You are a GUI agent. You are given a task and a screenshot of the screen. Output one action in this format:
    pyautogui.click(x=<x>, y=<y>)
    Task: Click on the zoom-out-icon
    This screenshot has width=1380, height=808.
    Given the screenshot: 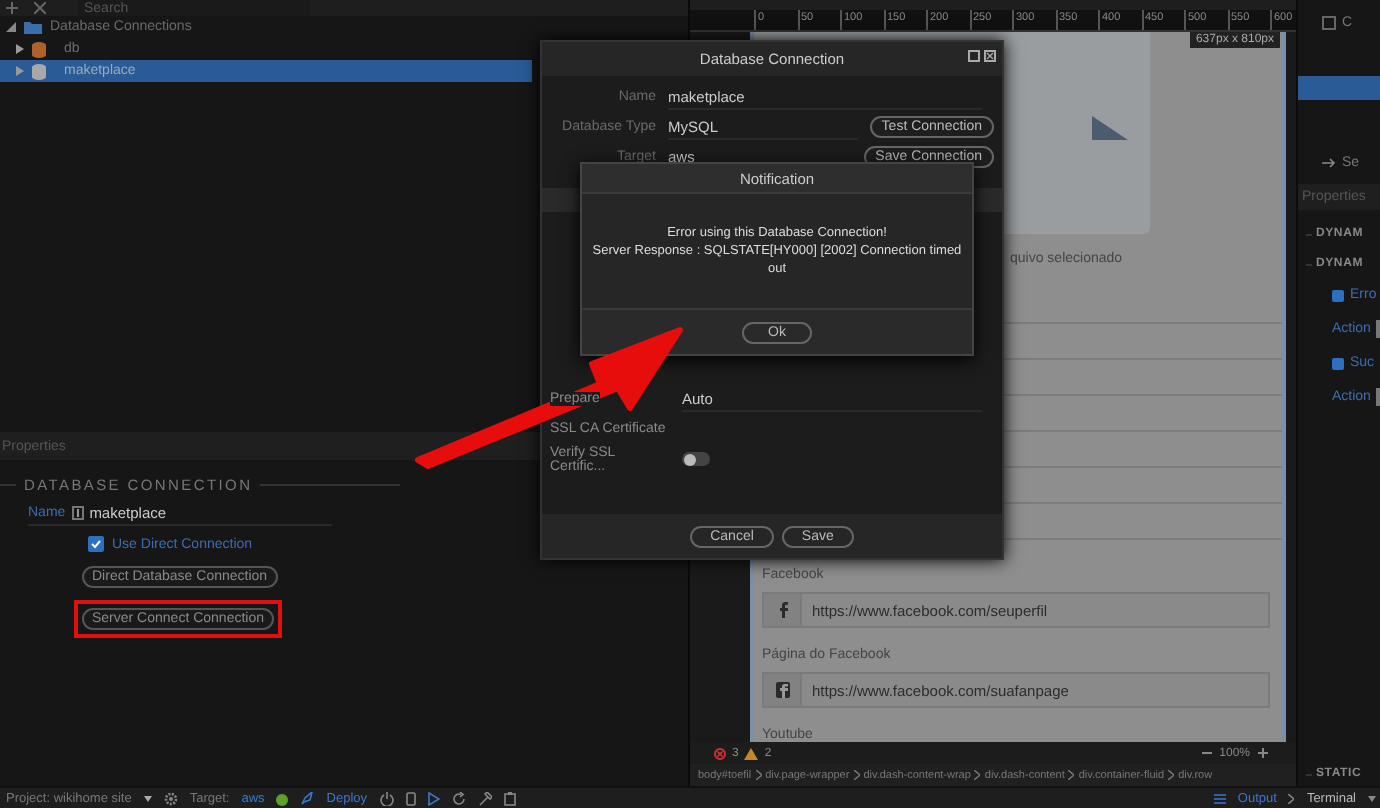 What is the action you would take?
    pyautogui.click(x=1206, y=753)
    